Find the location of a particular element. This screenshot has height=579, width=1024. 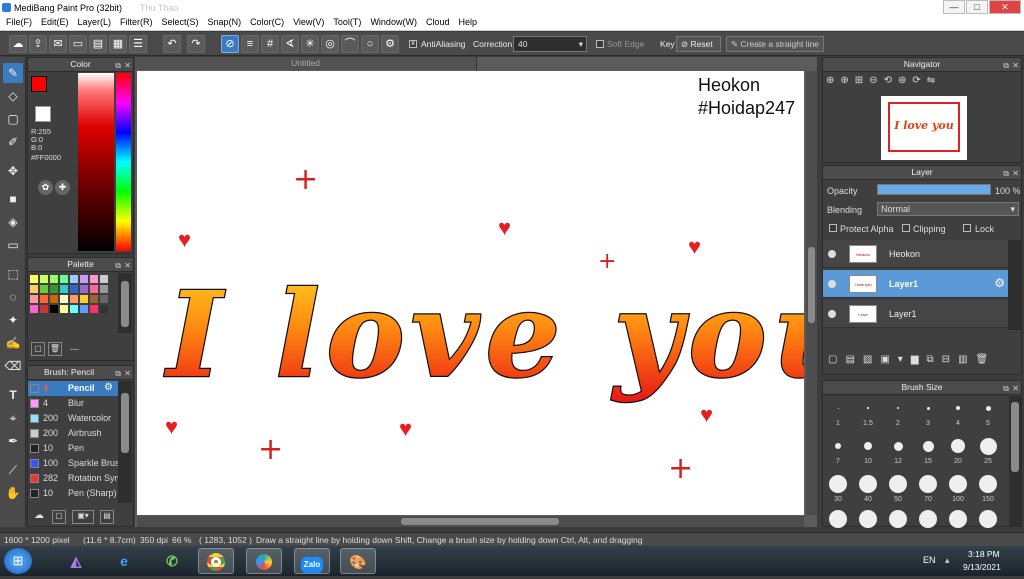

snap-parallel-icon: ≡ is located at coordinates (250, 44).